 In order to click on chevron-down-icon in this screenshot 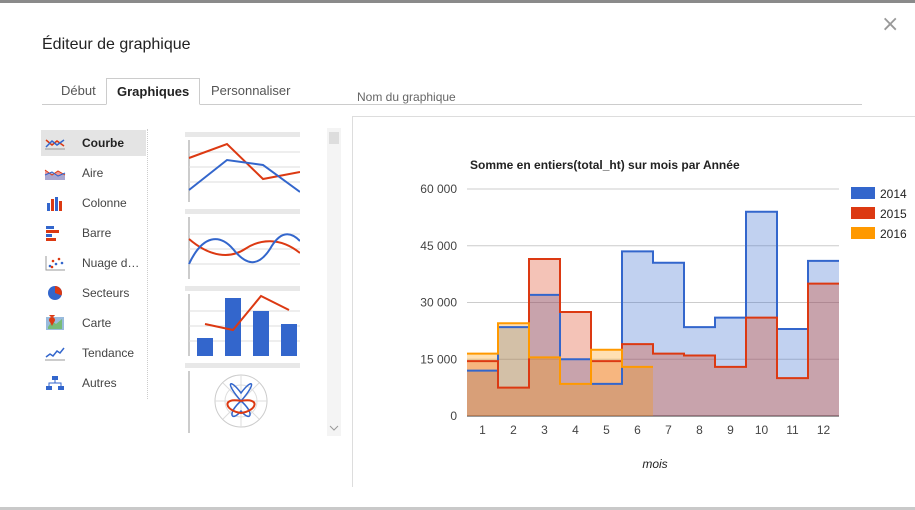, I will do `click(334, 428)`.